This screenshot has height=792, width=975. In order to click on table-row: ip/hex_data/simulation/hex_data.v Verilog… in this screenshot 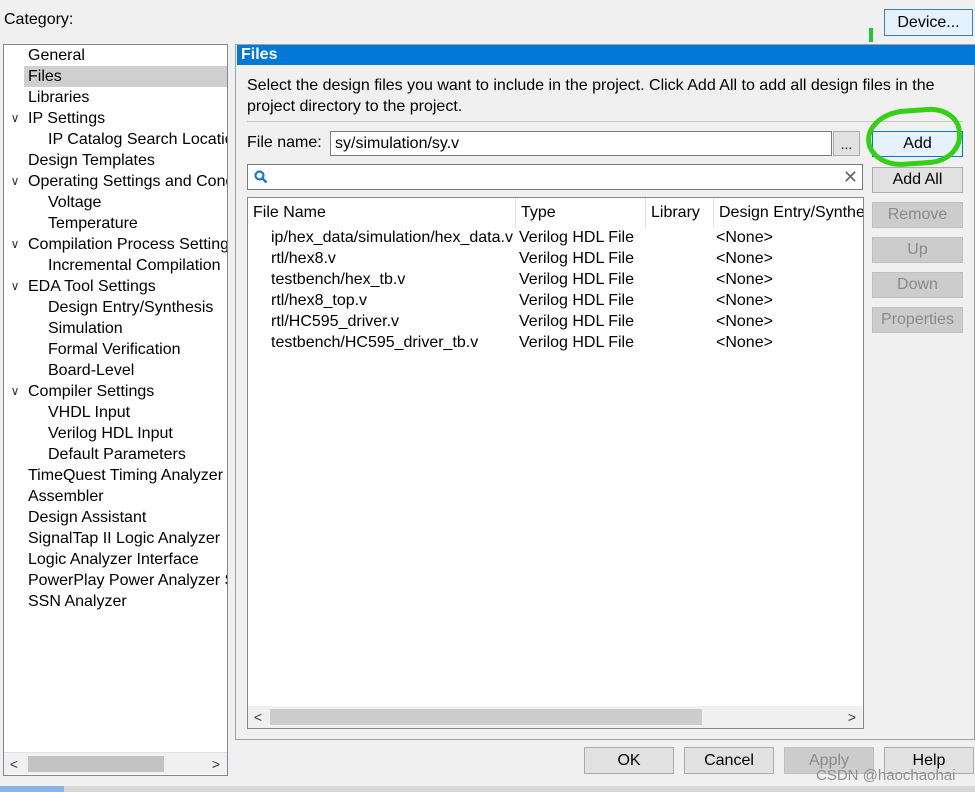, I will do `click(555, 237)`.